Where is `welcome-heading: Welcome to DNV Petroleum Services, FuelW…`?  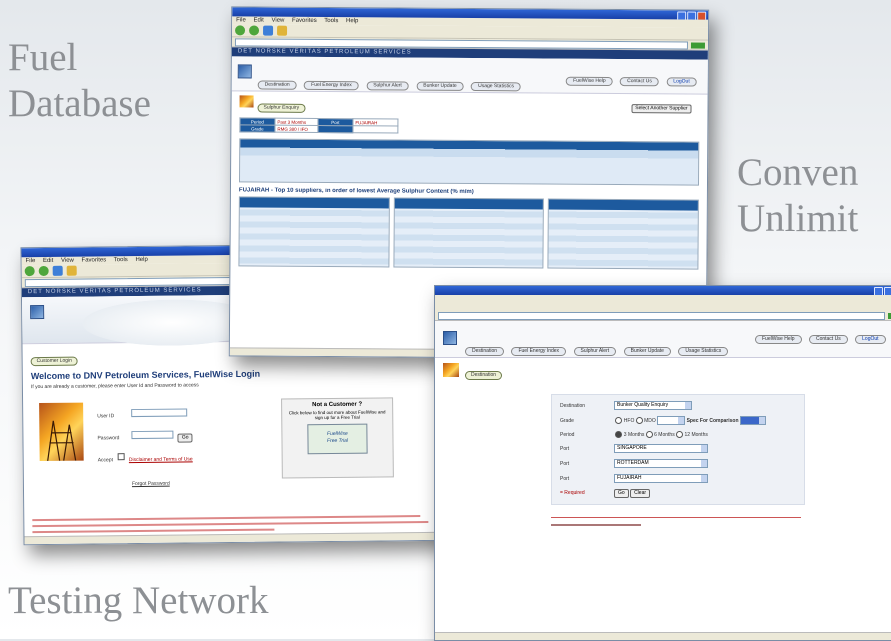 welcome-heading: Welcome to DNV Petroleum Services, FuelW… is located at coordinates (145, 375).